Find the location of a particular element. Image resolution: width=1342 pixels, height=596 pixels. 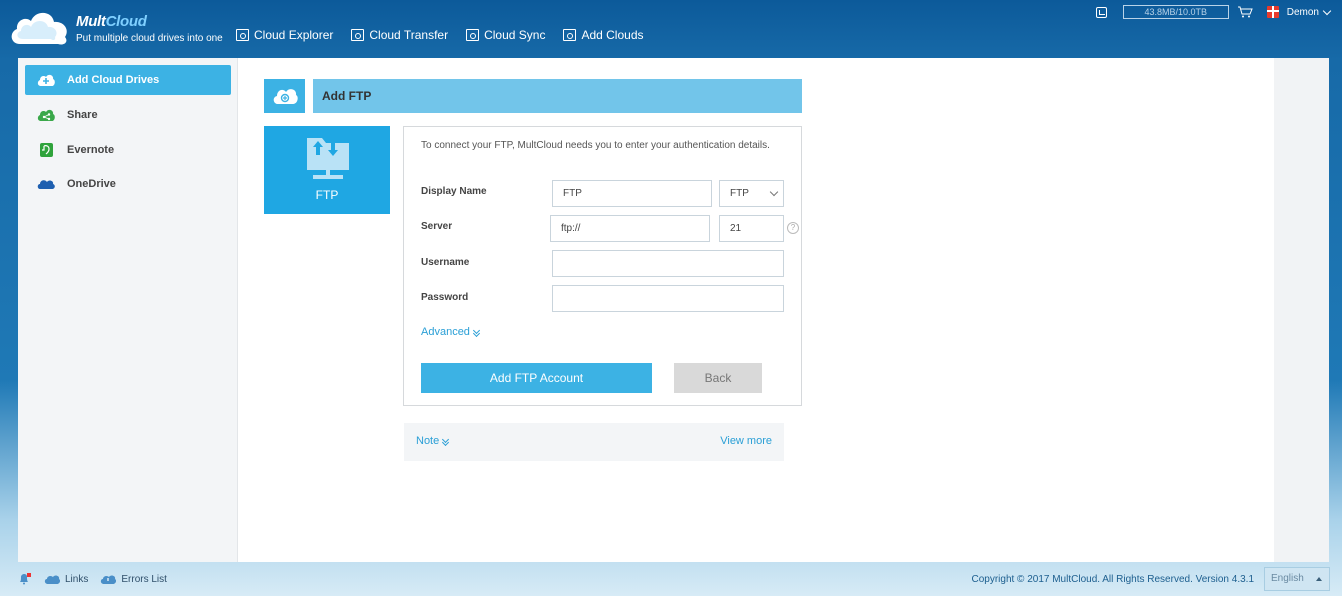

sync-icon is located at coordinates (473, 35).